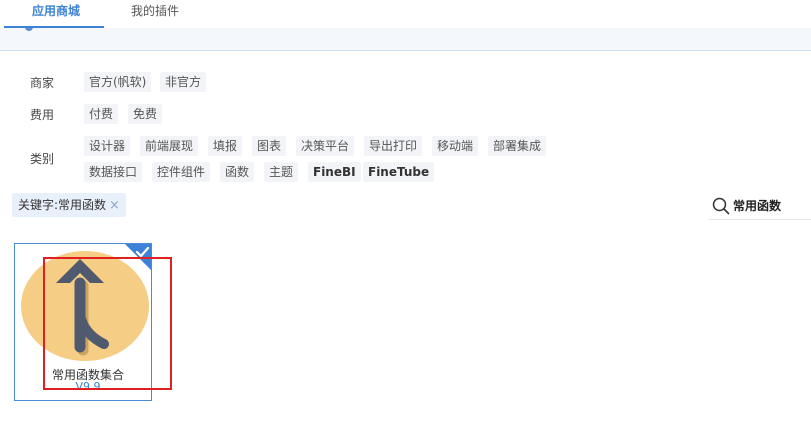 This screenshot has width=811, height=423. Describe the element at coordinates (42, 83) in the screenshot. I see `vendor-filter-label: 商家` at that location.